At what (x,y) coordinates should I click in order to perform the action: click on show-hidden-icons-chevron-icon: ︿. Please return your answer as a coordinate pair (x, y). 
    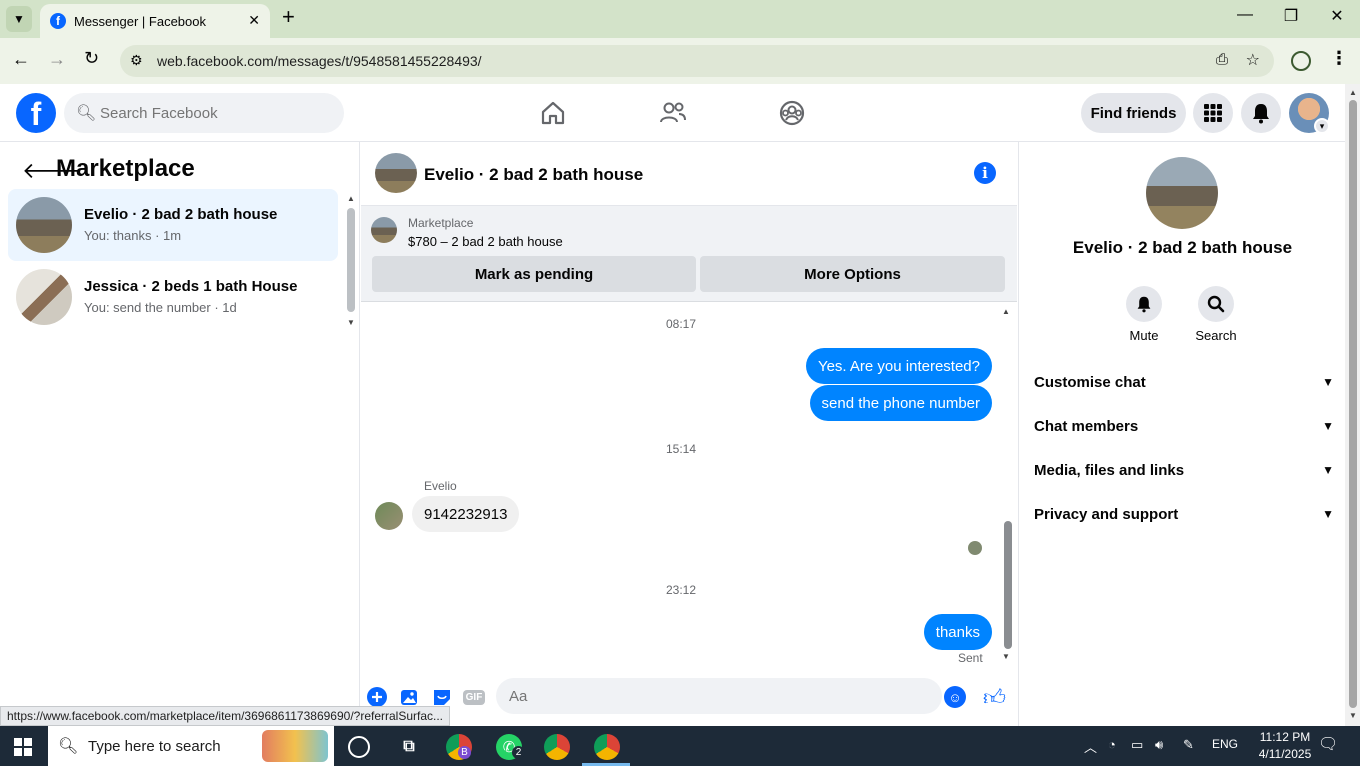
    Looking at the image, I should click on (1090, 746).